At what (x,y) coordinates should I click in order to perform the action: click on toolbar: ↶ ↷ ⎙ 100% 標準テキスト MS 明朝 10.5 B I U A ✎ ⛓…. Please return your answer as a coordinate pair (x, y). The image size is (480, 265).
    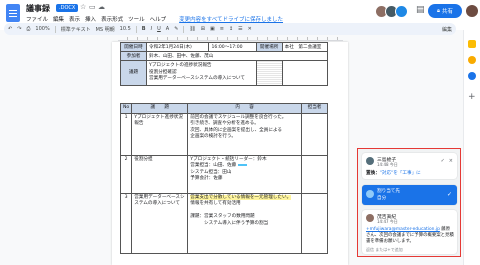
    Looking at the image, I should click on (230, 29).